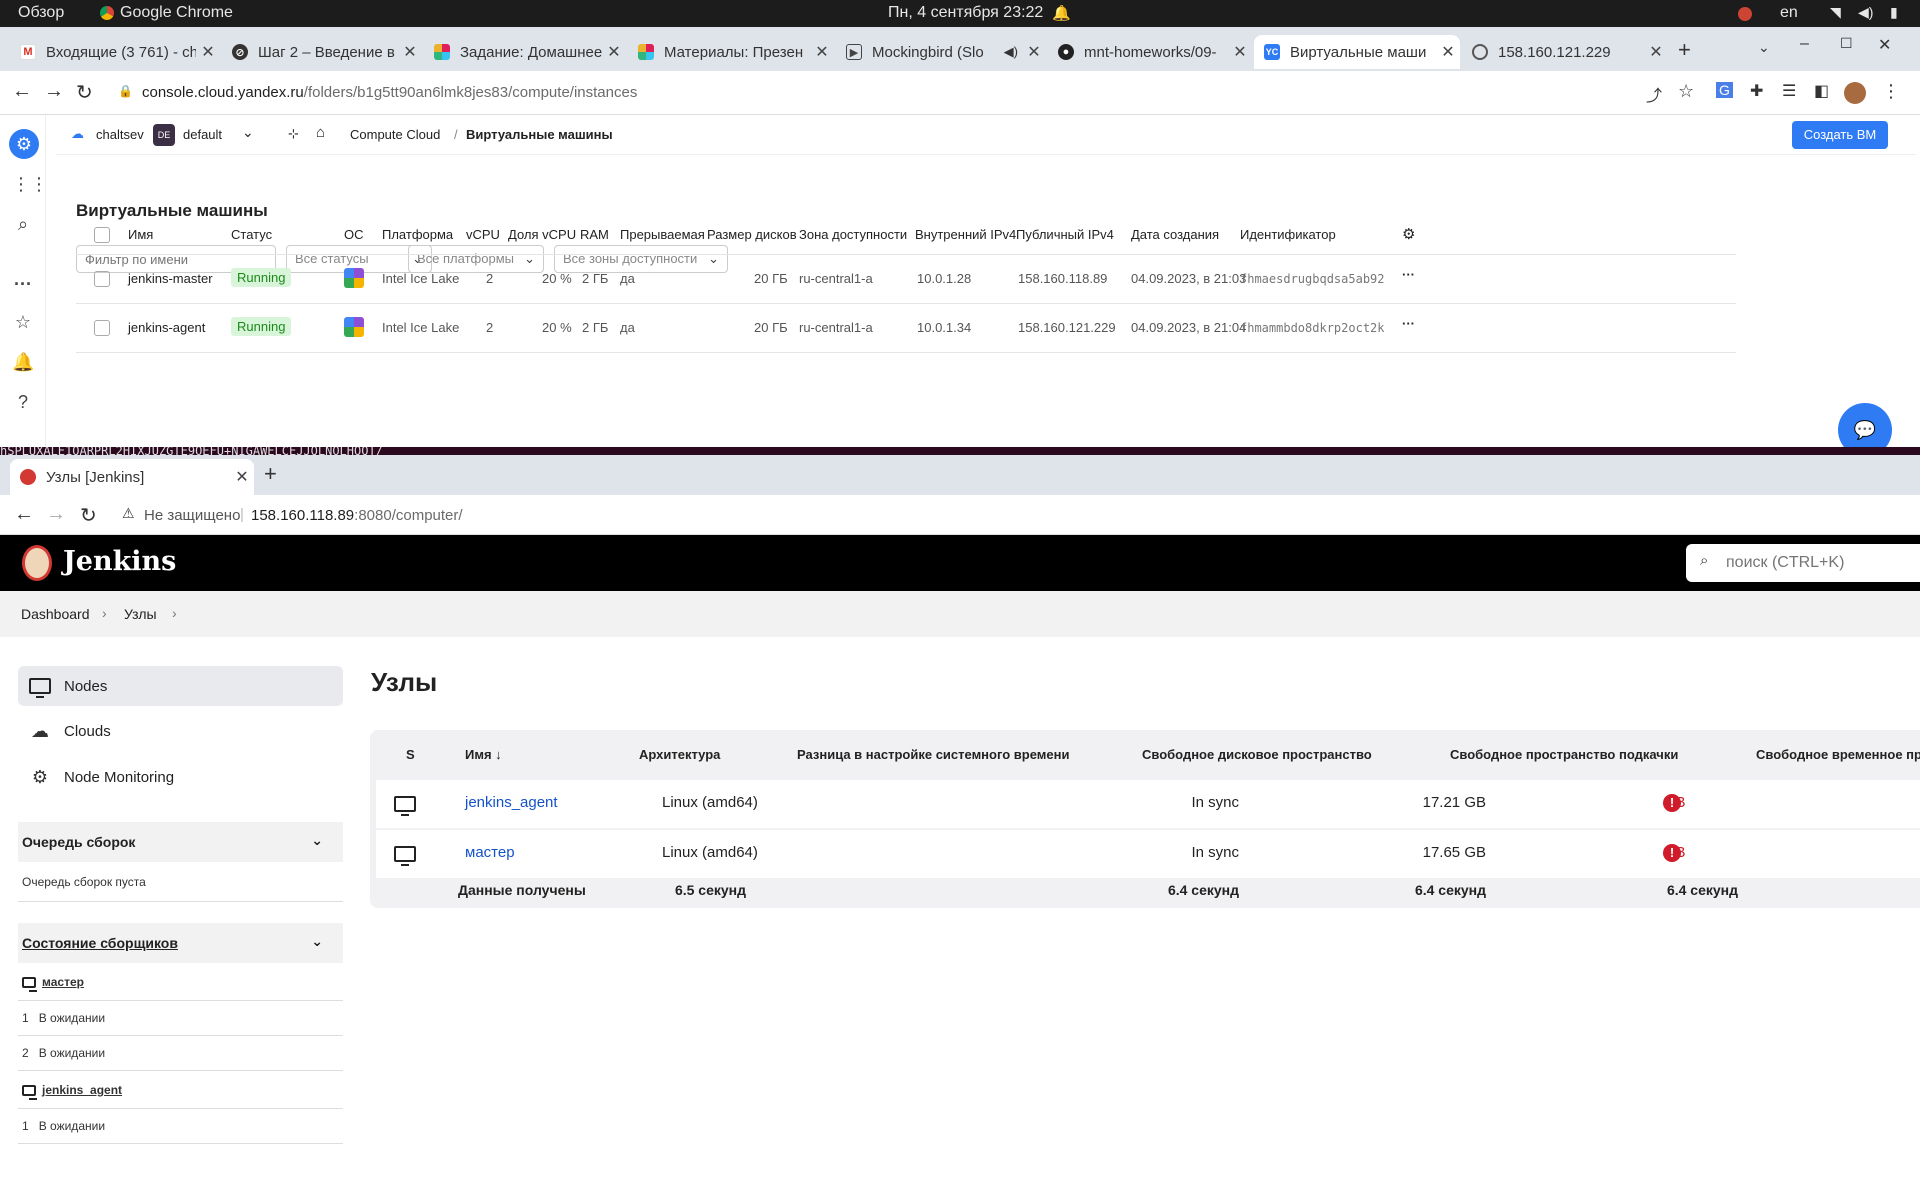  Describe the element at coordinates (1835, 12) in the screenshot. I see `wifi-icon: ◥` at that location.